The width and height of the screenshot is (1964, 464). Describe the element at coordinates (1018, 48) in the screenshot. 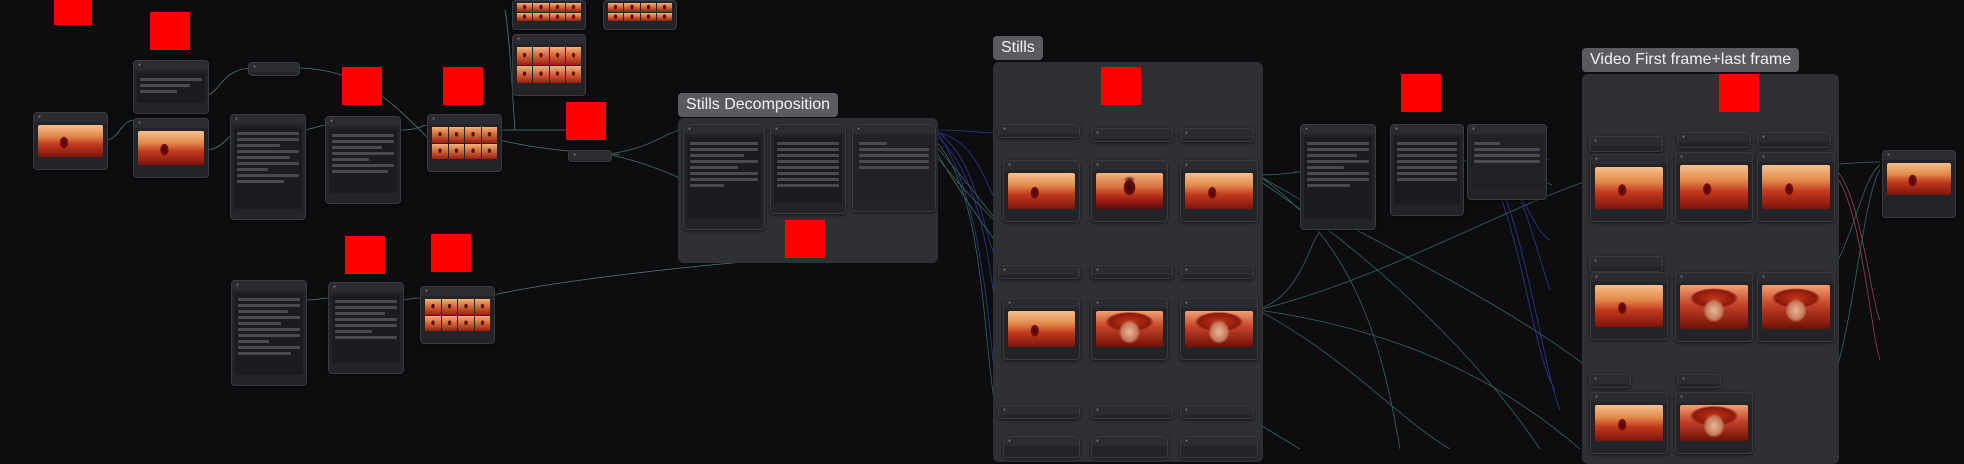

I see `group-title: Stills` at that location.